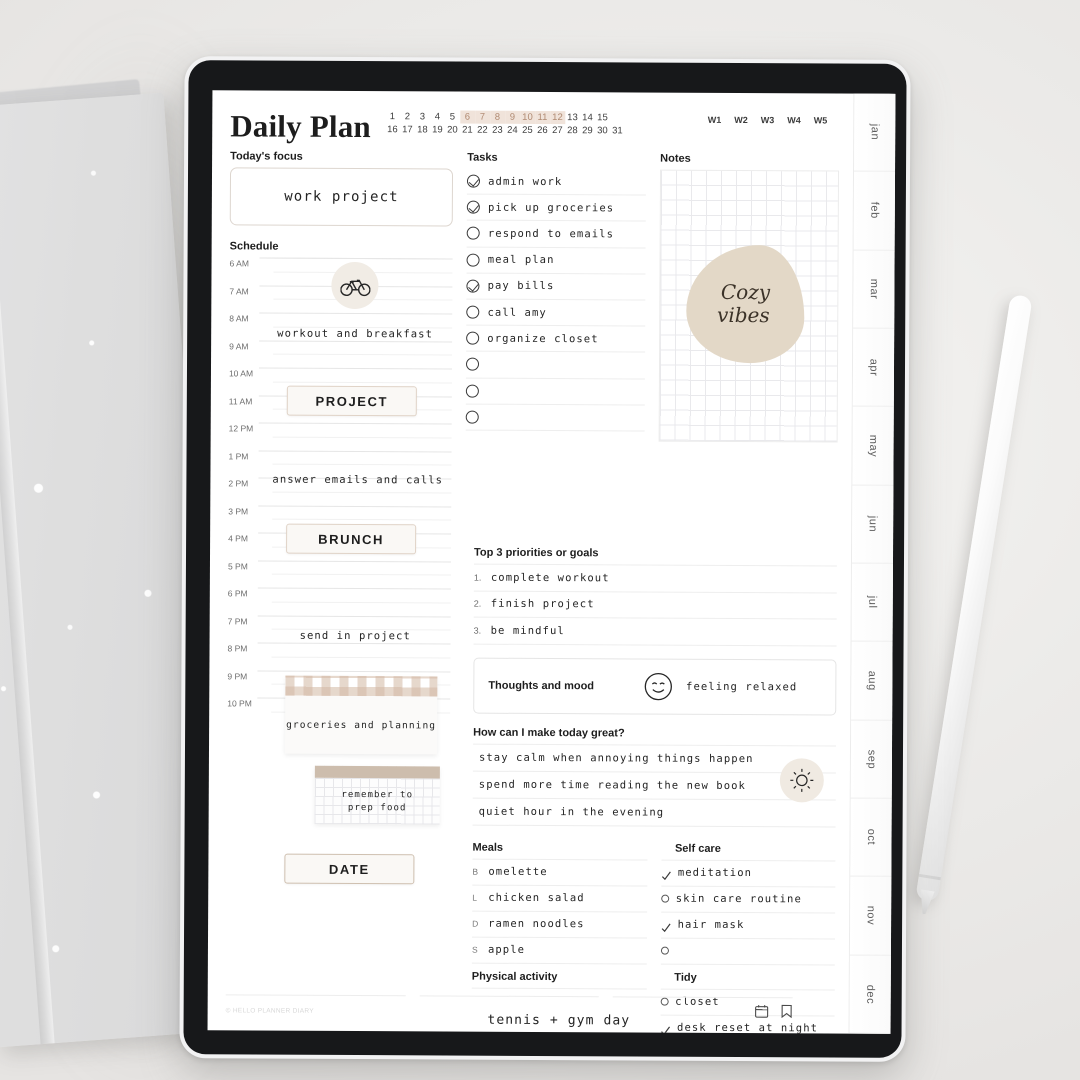 The image size is (1080, 1080). I want to click on date-cell-selected: 10, so click(527, 117).